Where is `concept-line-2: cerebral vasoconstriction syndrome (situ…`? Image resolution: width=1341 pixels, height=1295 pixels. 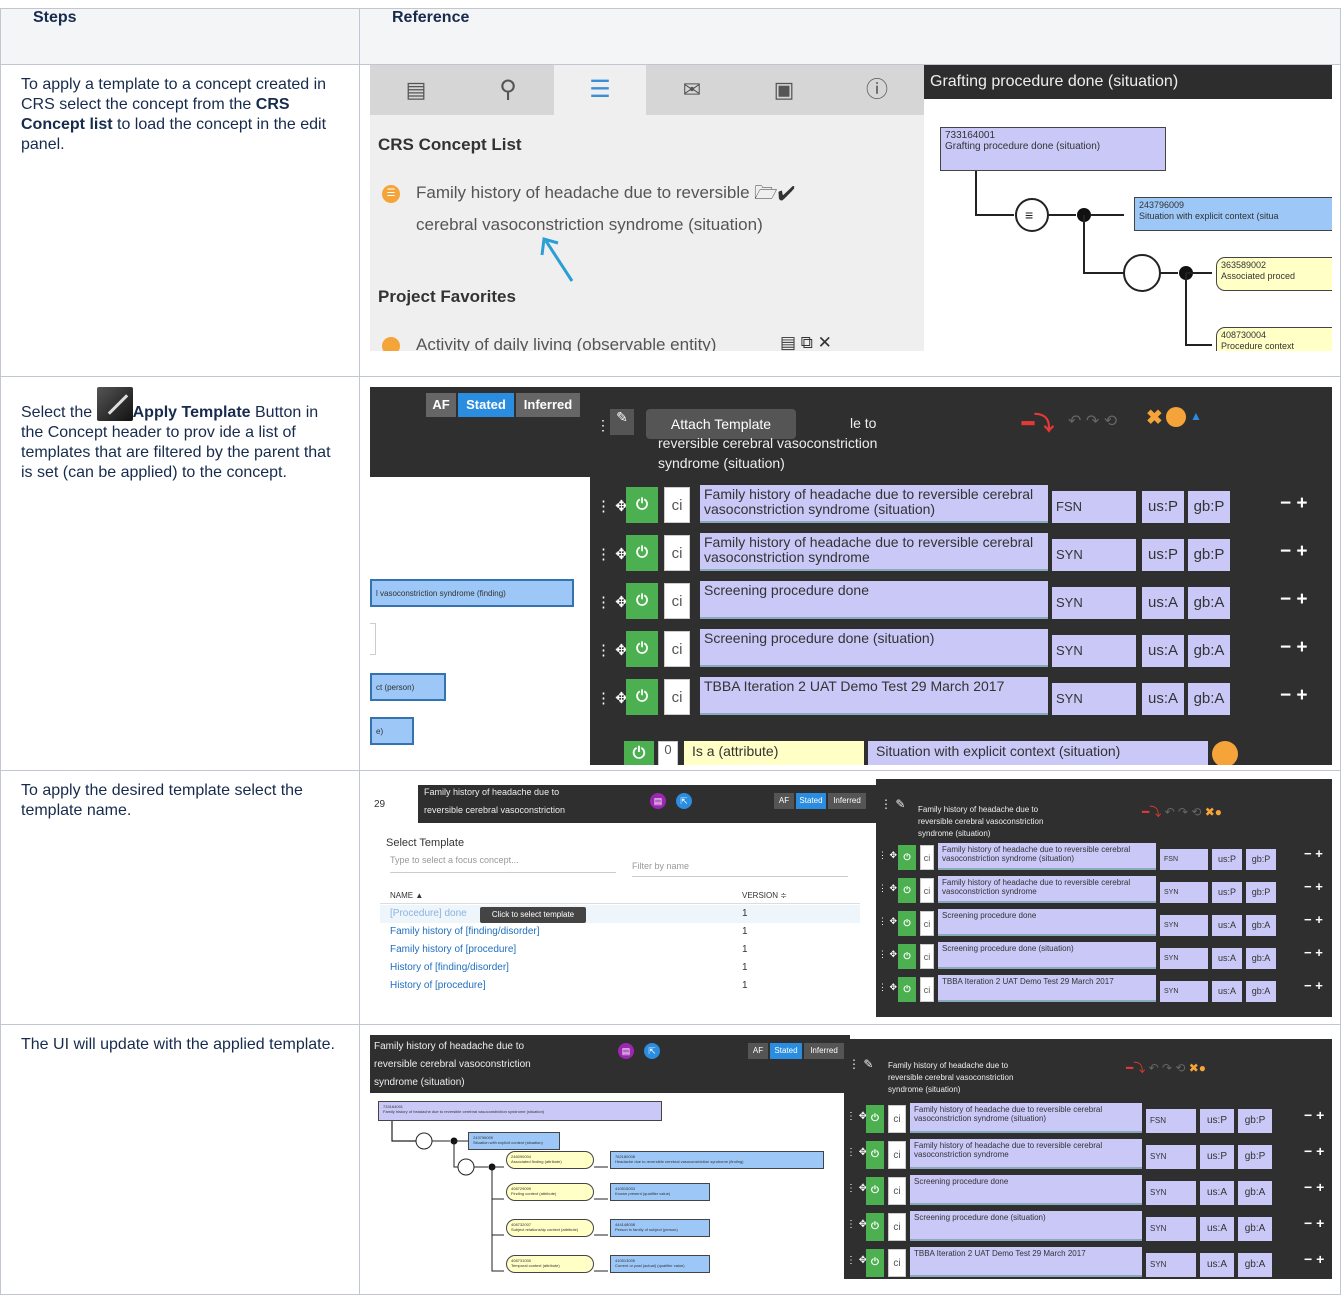 concept-line-2: cerebral vasoconstriction syndrome (situ… is located at coordinates (589, 225).